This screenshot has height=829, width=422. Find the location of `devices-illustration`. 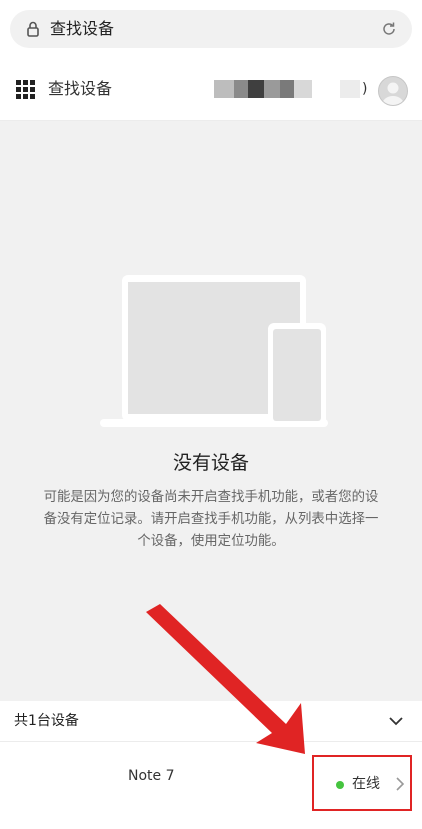

devices-illustration is located at coordinates (214, 351).